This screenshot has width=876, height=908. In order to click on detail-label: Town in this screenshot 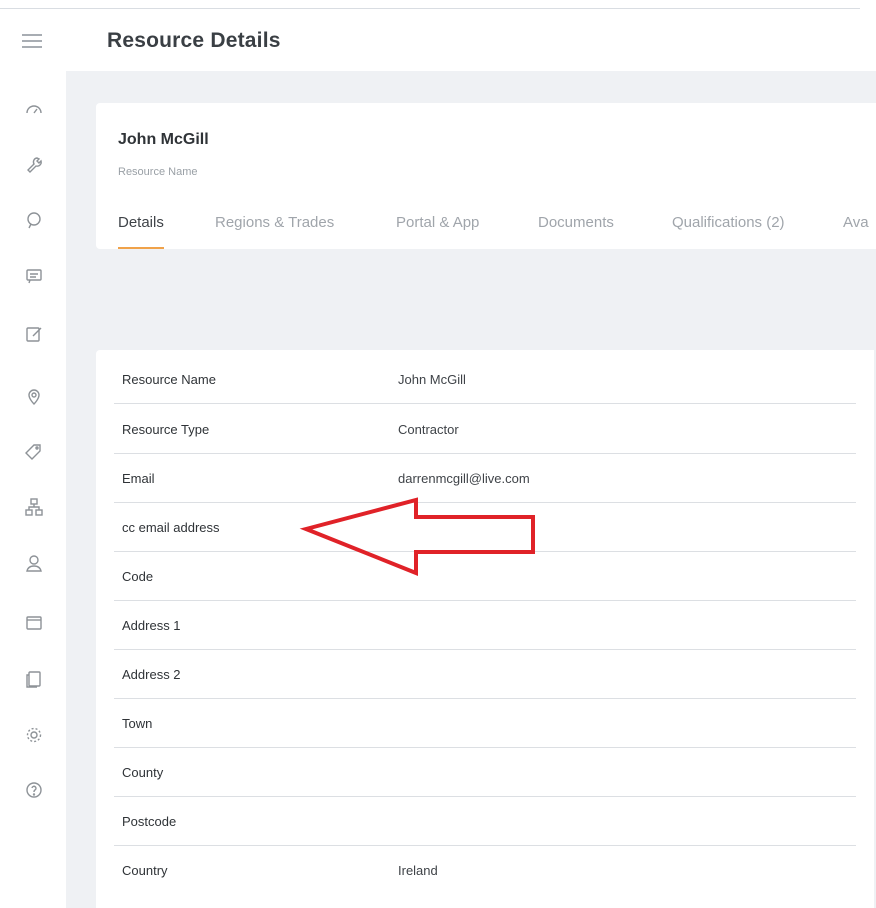, I will do `click(137, 723)`.